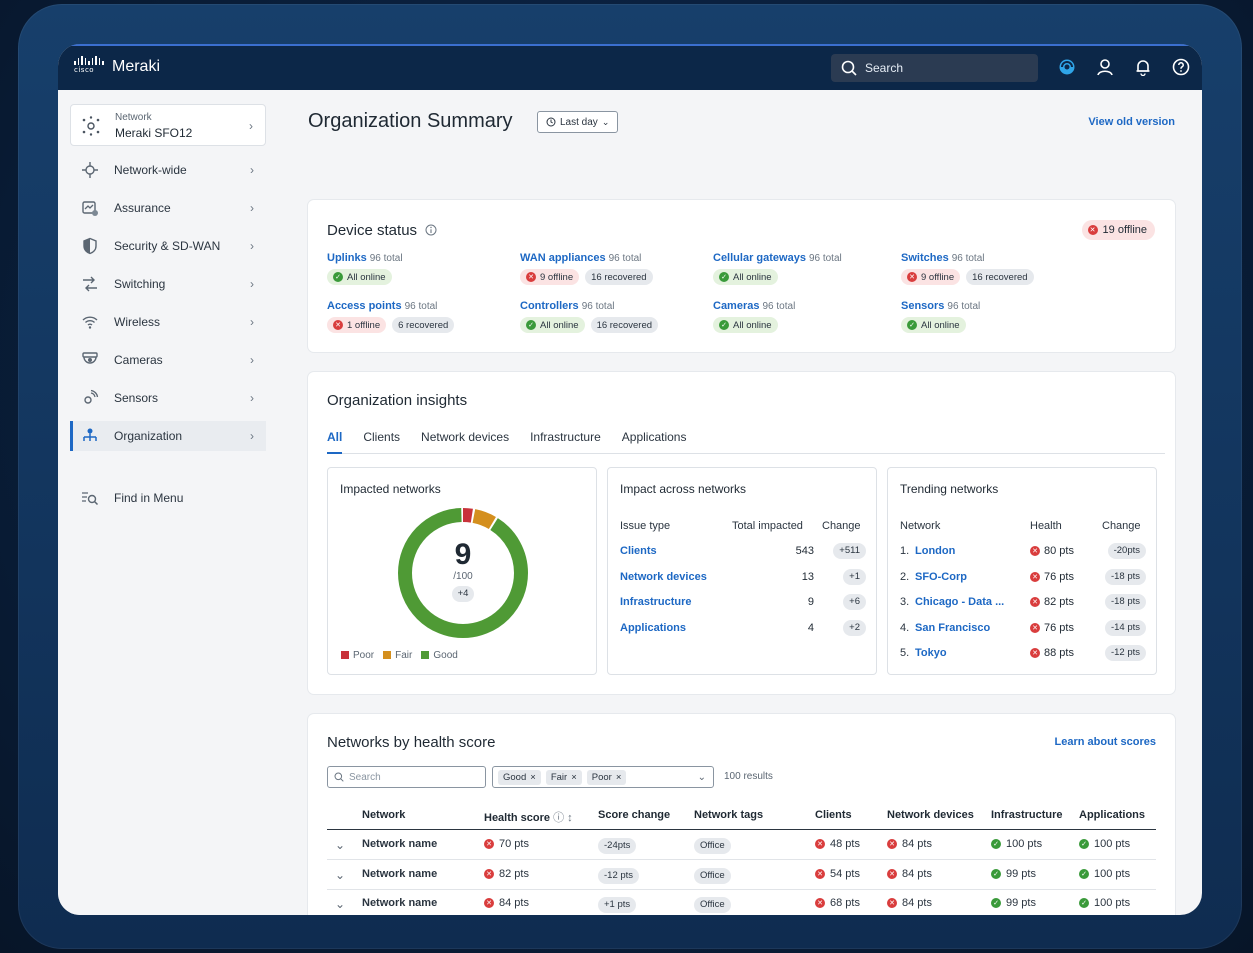  What do you see at coordinates (1027, 815) in the screenshot?
I see `col-infrastructure: Infrastructure` at bounding box center [1027, 815].